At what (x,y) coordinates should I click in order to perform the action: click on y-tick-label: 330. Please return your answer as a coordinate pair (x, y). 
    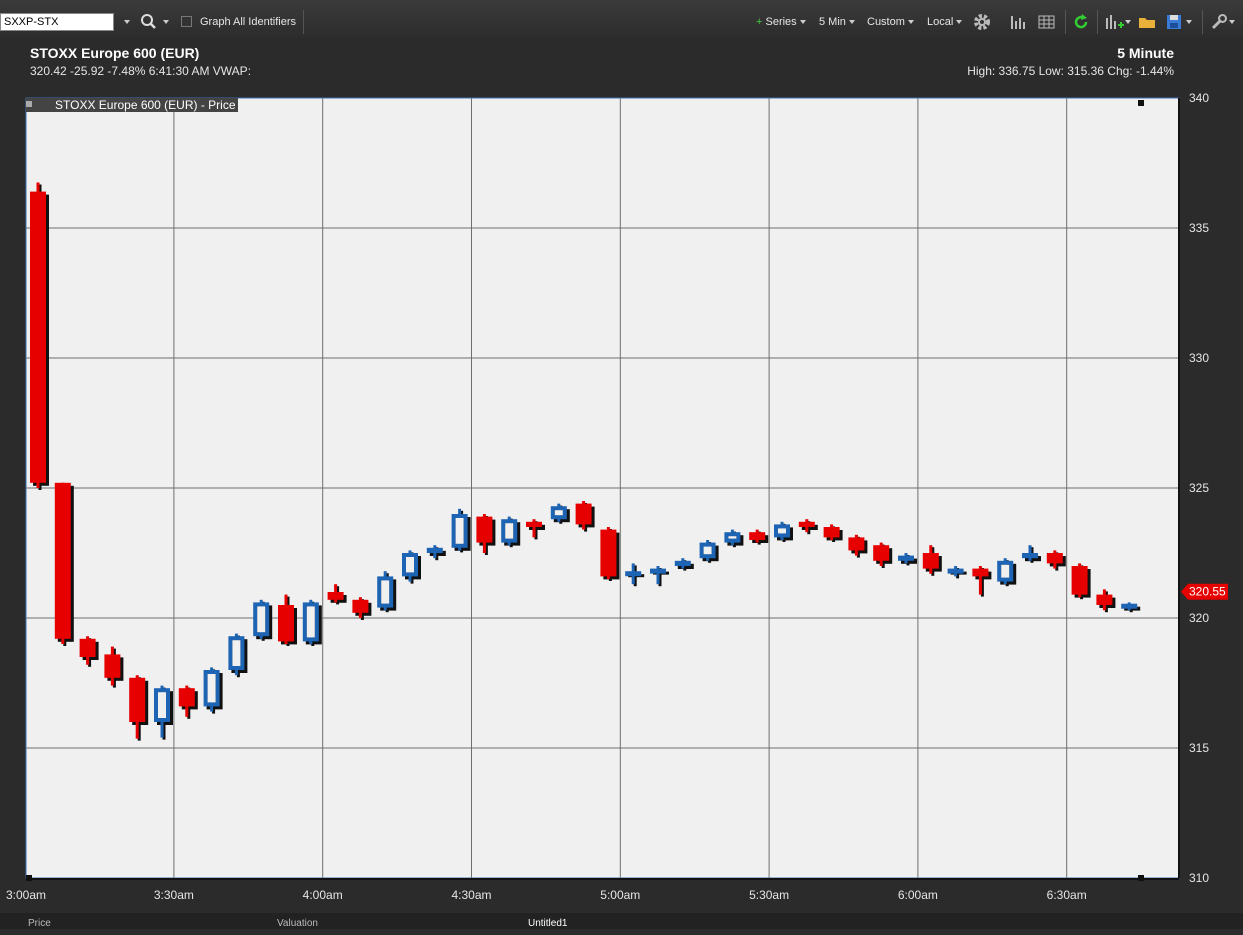
    Looking at the image, I should click on (1199, 358).